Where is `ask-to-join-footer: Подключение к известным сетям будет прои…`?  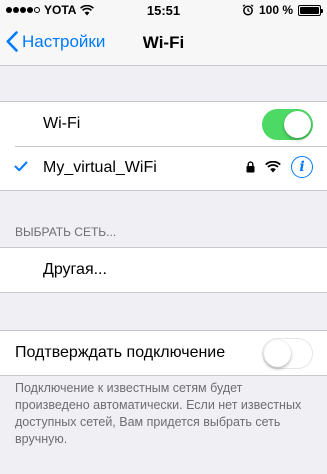
ask-to-join-footer: Подключение к известным сетям будет прои… is located at coordinates (158, 413).